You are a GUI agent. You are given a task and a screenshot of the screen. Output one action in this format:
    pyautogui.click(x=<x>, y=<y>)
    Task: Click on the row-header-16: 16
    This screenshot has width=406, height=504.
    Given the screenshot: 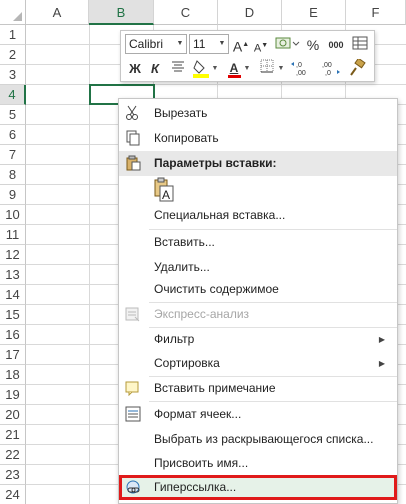 What is the action you would take?
    pyautogui.click(x=13, y=335)
    